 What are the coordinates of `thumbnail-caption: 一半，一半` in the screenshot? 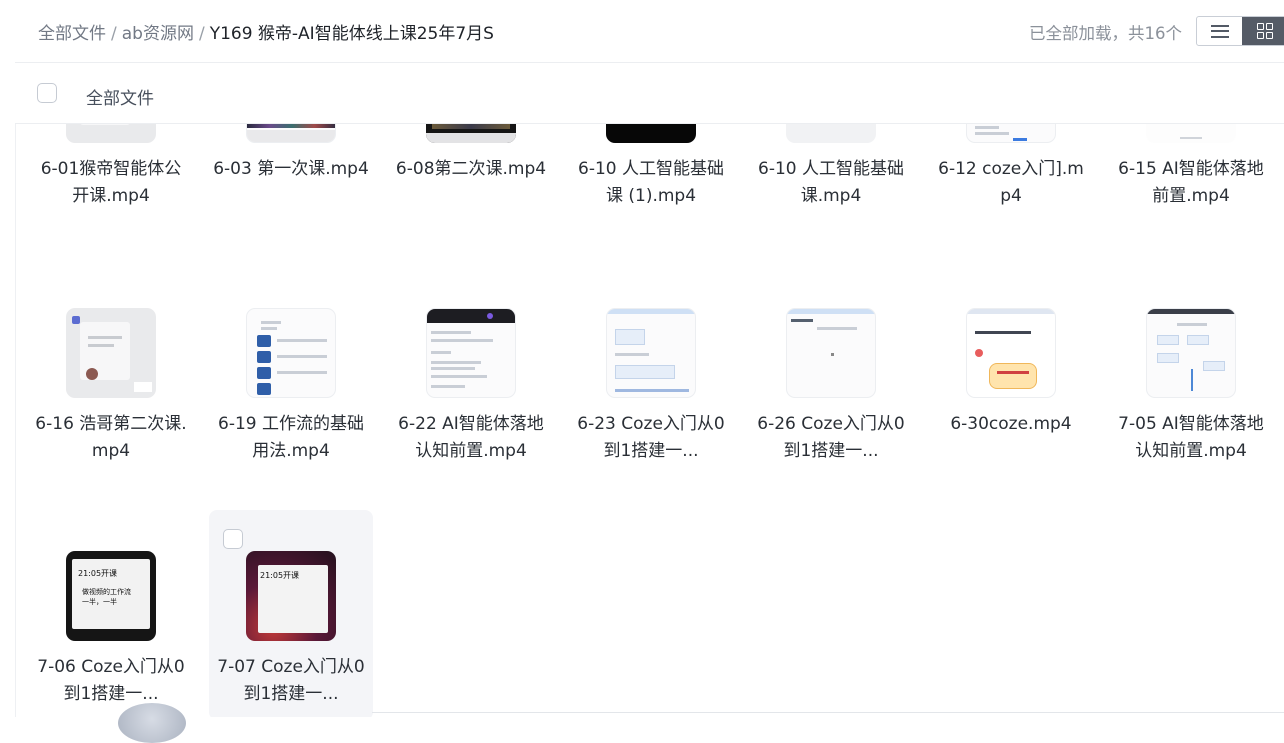 It's located at (99, 602).